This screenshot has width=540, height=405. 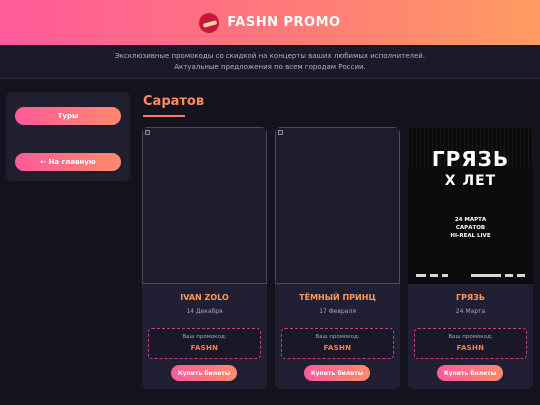 I want to click on poster-info-line: САРАТОВ, so click(x=470, y=228).